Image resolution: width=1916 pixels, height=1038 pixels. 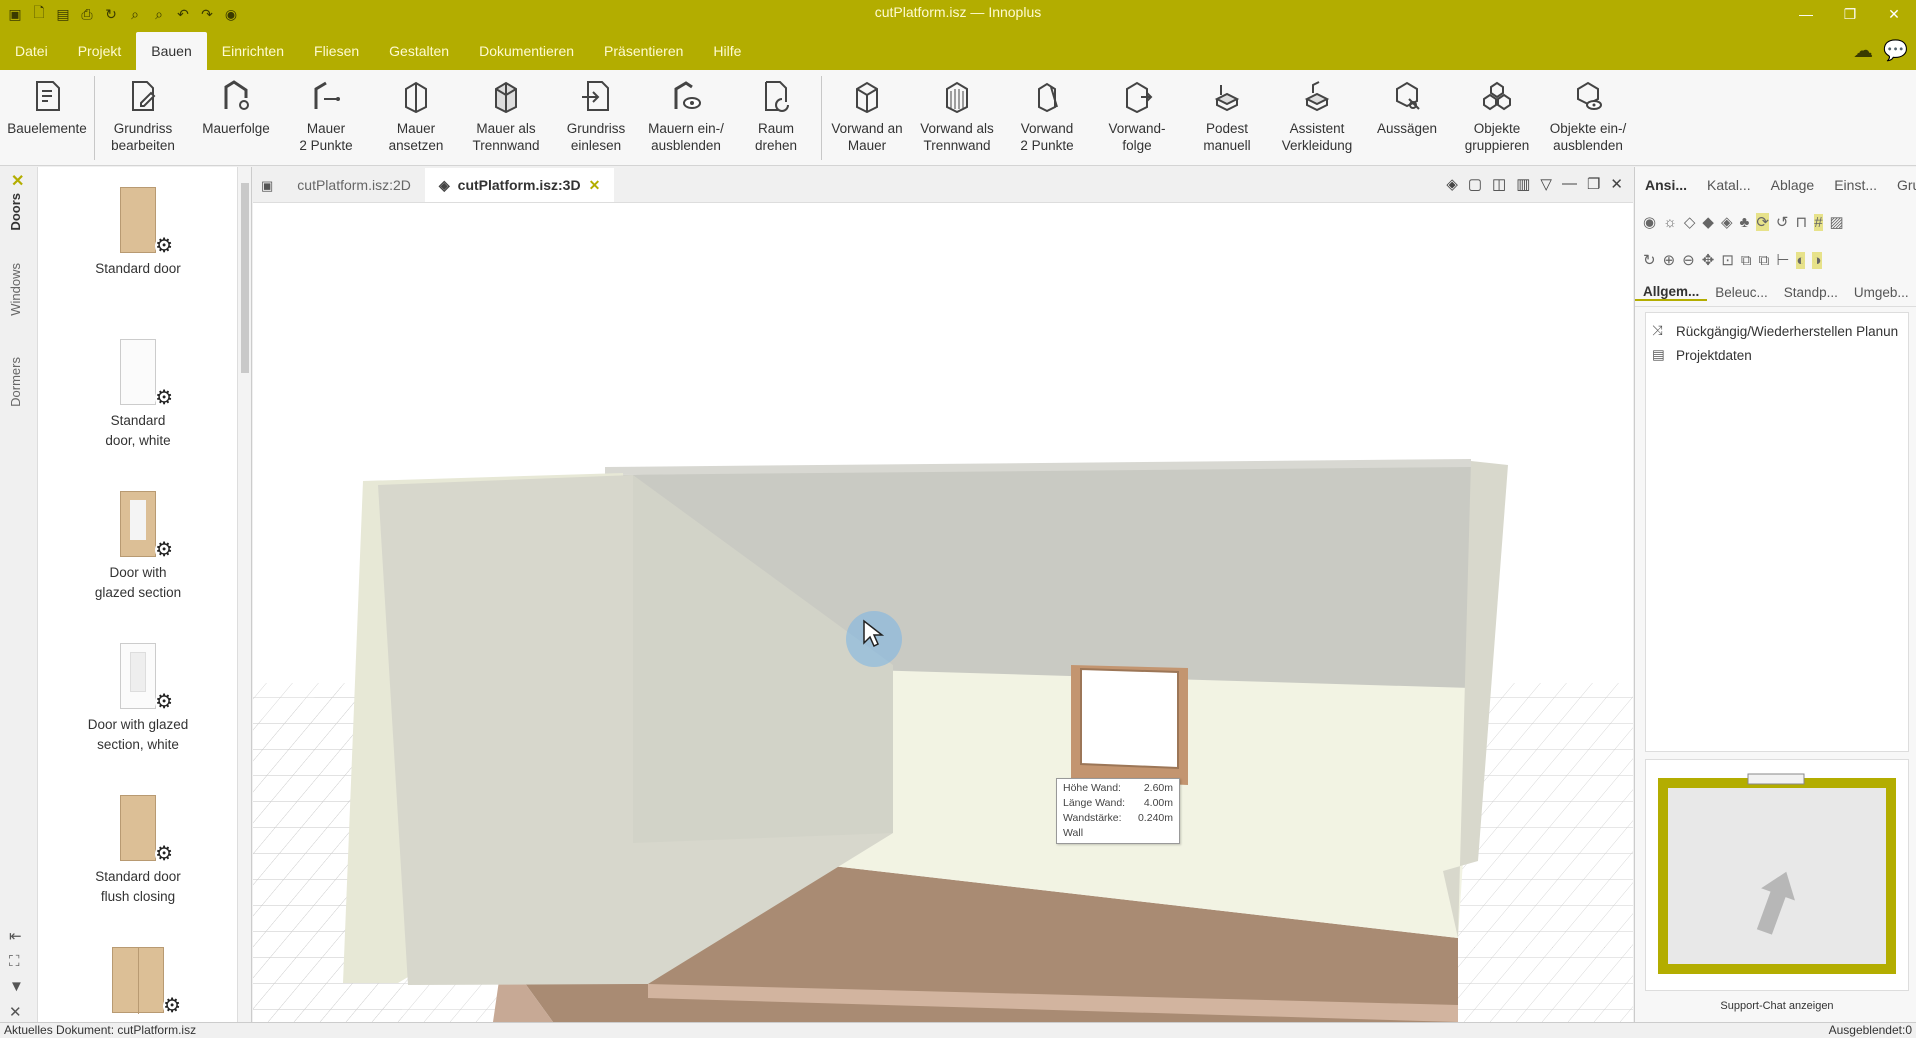 What do you see at coordinates (143, 118) in the screenshot?
I see `ribbon-grundriss-bearbeiten-button: Grundriss bearbeiten` at bounding box center [143, 118].